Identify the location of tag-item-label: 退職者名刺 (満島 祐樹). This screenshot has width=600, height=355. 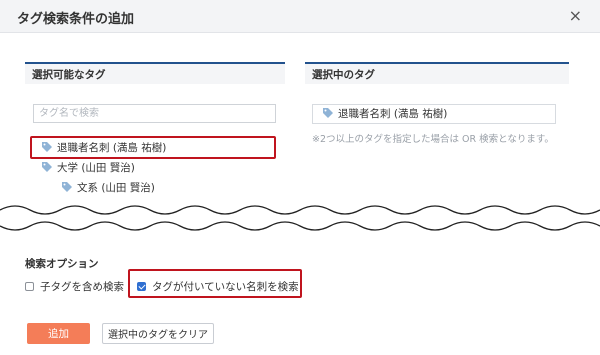
(112, 148).